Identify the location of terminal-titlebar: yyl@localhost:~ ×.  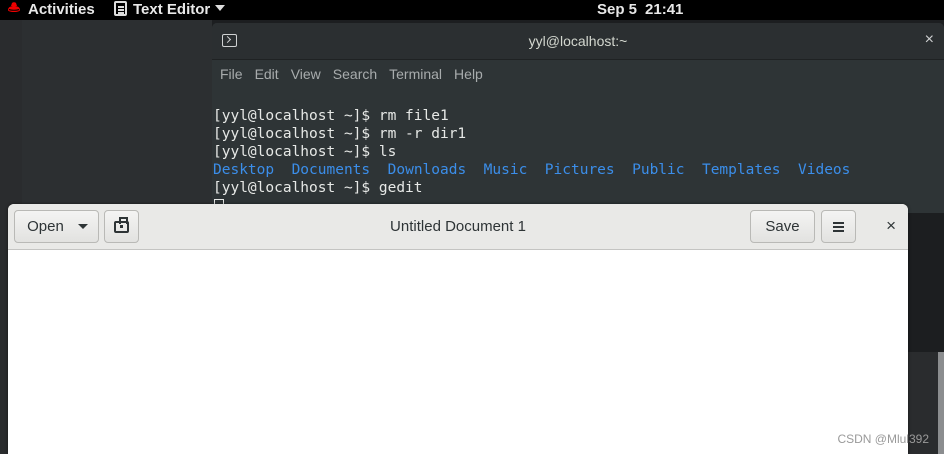
(578, 41).